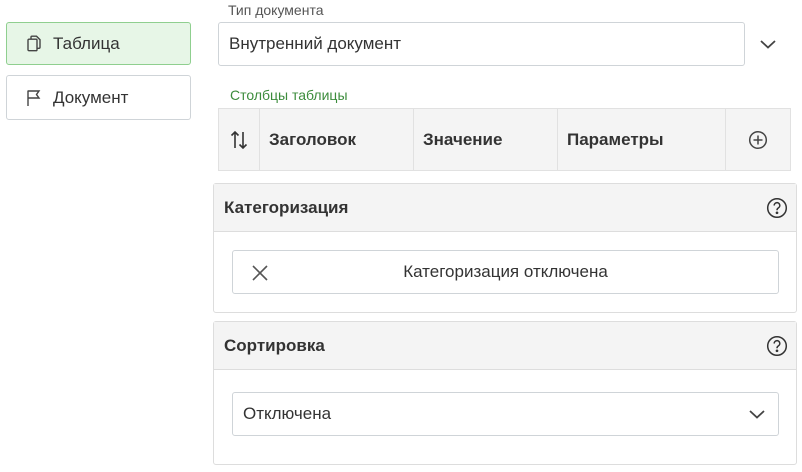 Image resolution: width=802 pixels, height=472 pixels. I want to click on document-button-label: Документ, so click(91, 97).